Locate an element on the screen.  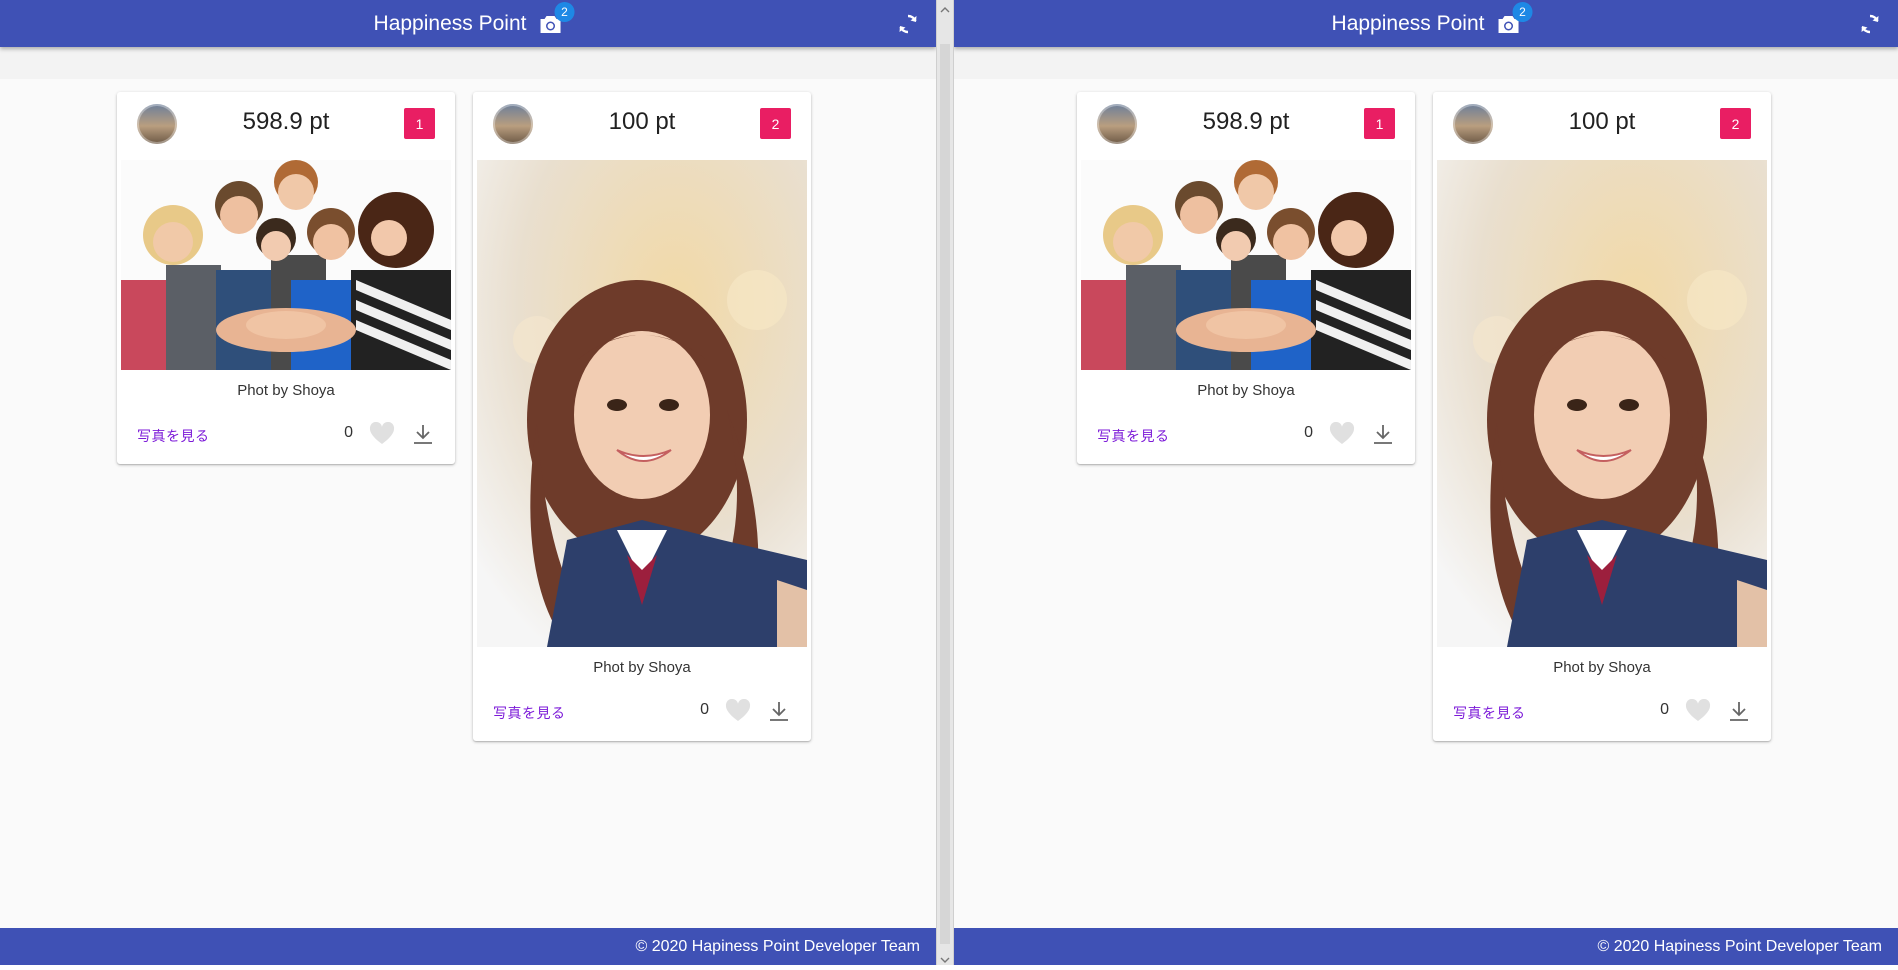
scroll-down-icon is located at coordinates (945, 957).